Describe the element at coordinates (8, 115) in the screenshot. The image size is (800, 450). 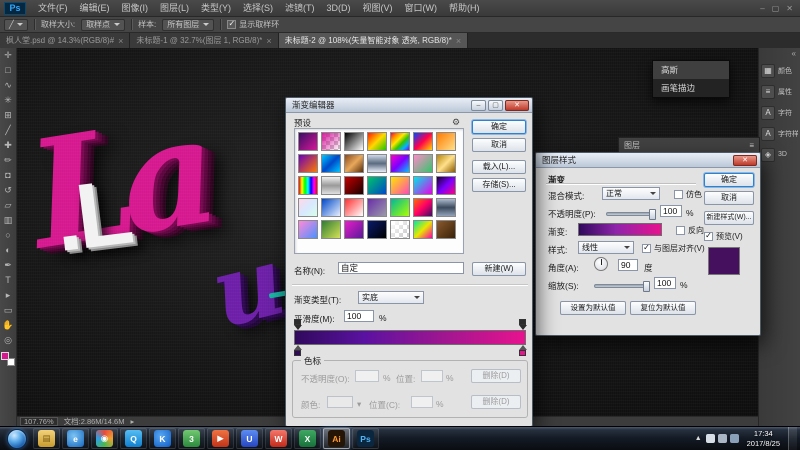
I see `crop-tool: ⊞` at that location.